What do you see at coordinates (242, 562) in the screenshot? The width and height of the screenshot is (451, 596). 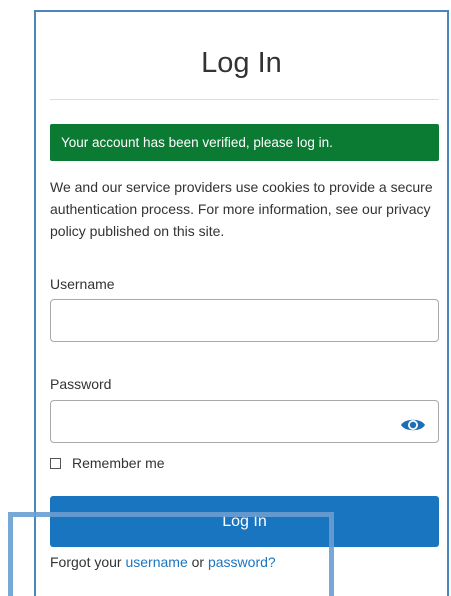 I see `forgot-password-link: password?` at bounding box center [242, 562].